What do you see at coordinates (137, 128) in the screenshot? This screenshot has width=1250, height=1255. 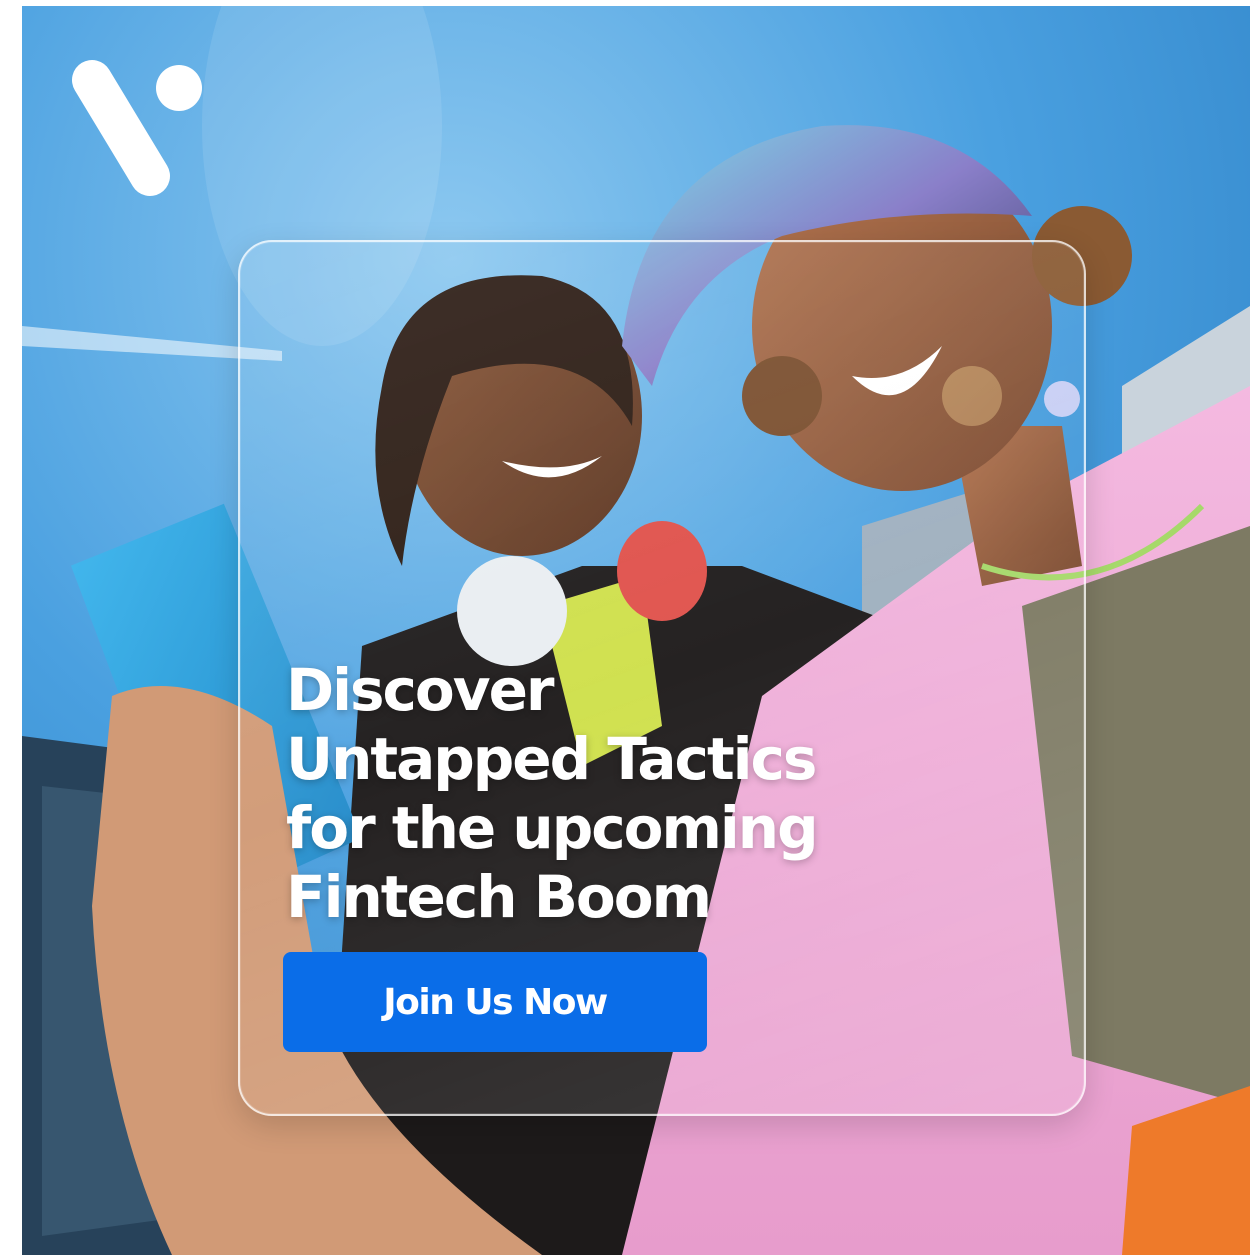 I see `v-logo-icon` at bounding box center [137, 128].